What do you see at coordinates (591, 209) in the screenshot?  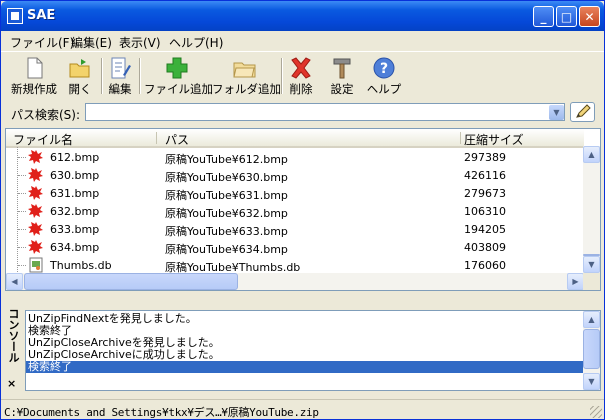 I see `list-vertical-scrollbar: ▲ ▼` at bounding box center [591, 209].